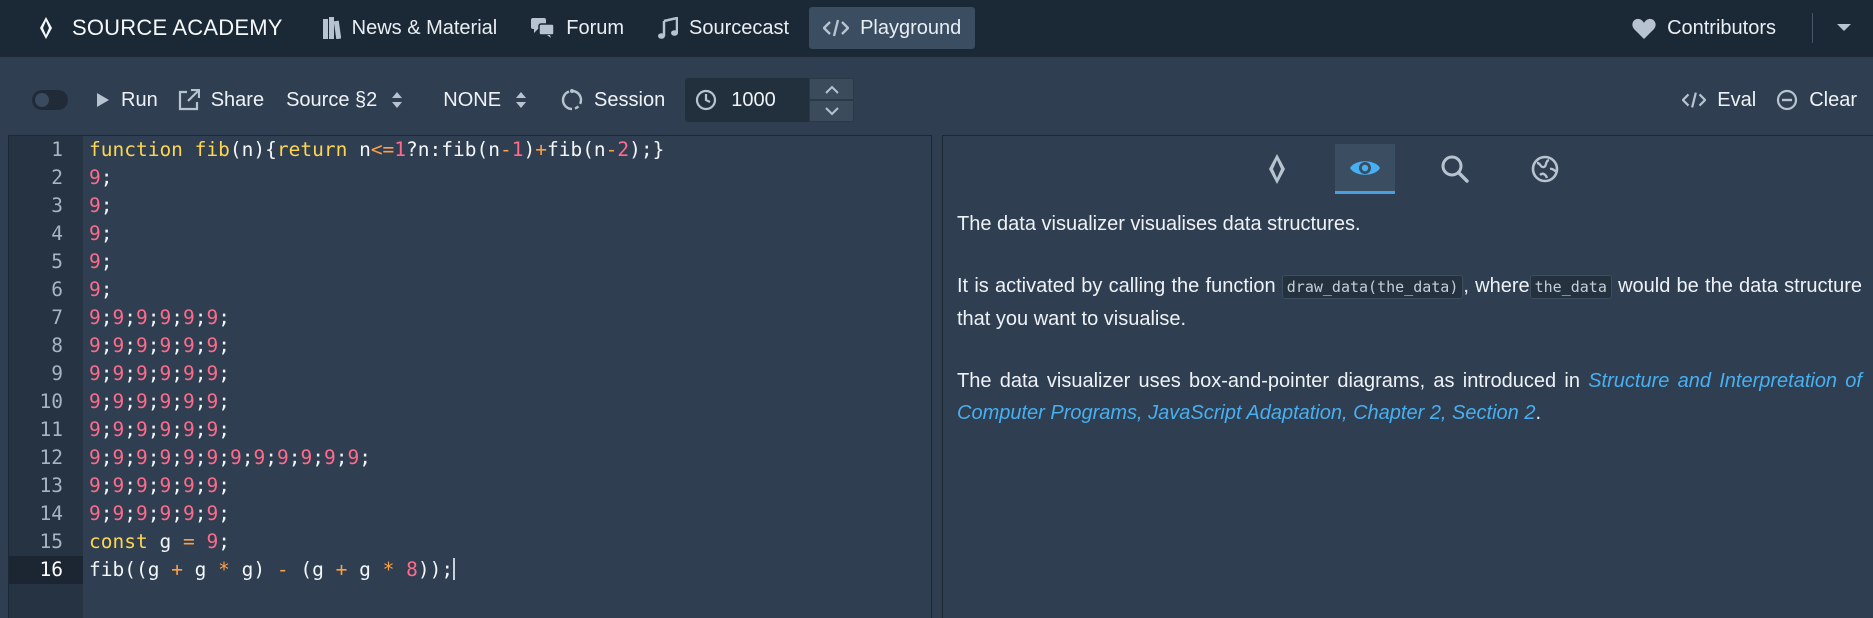  Describe the element at coordinates (51, 485) in the screenshot. I see `line-number: 13` at that location.